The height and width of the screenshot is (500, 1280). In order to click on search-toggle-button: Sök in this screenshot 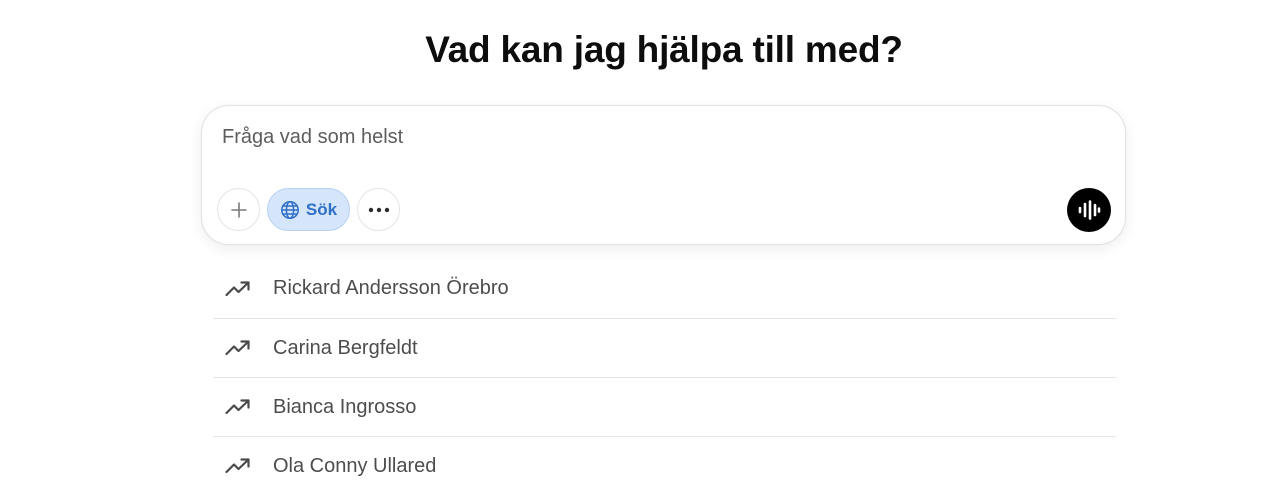, I will do `click(308, 209)`.